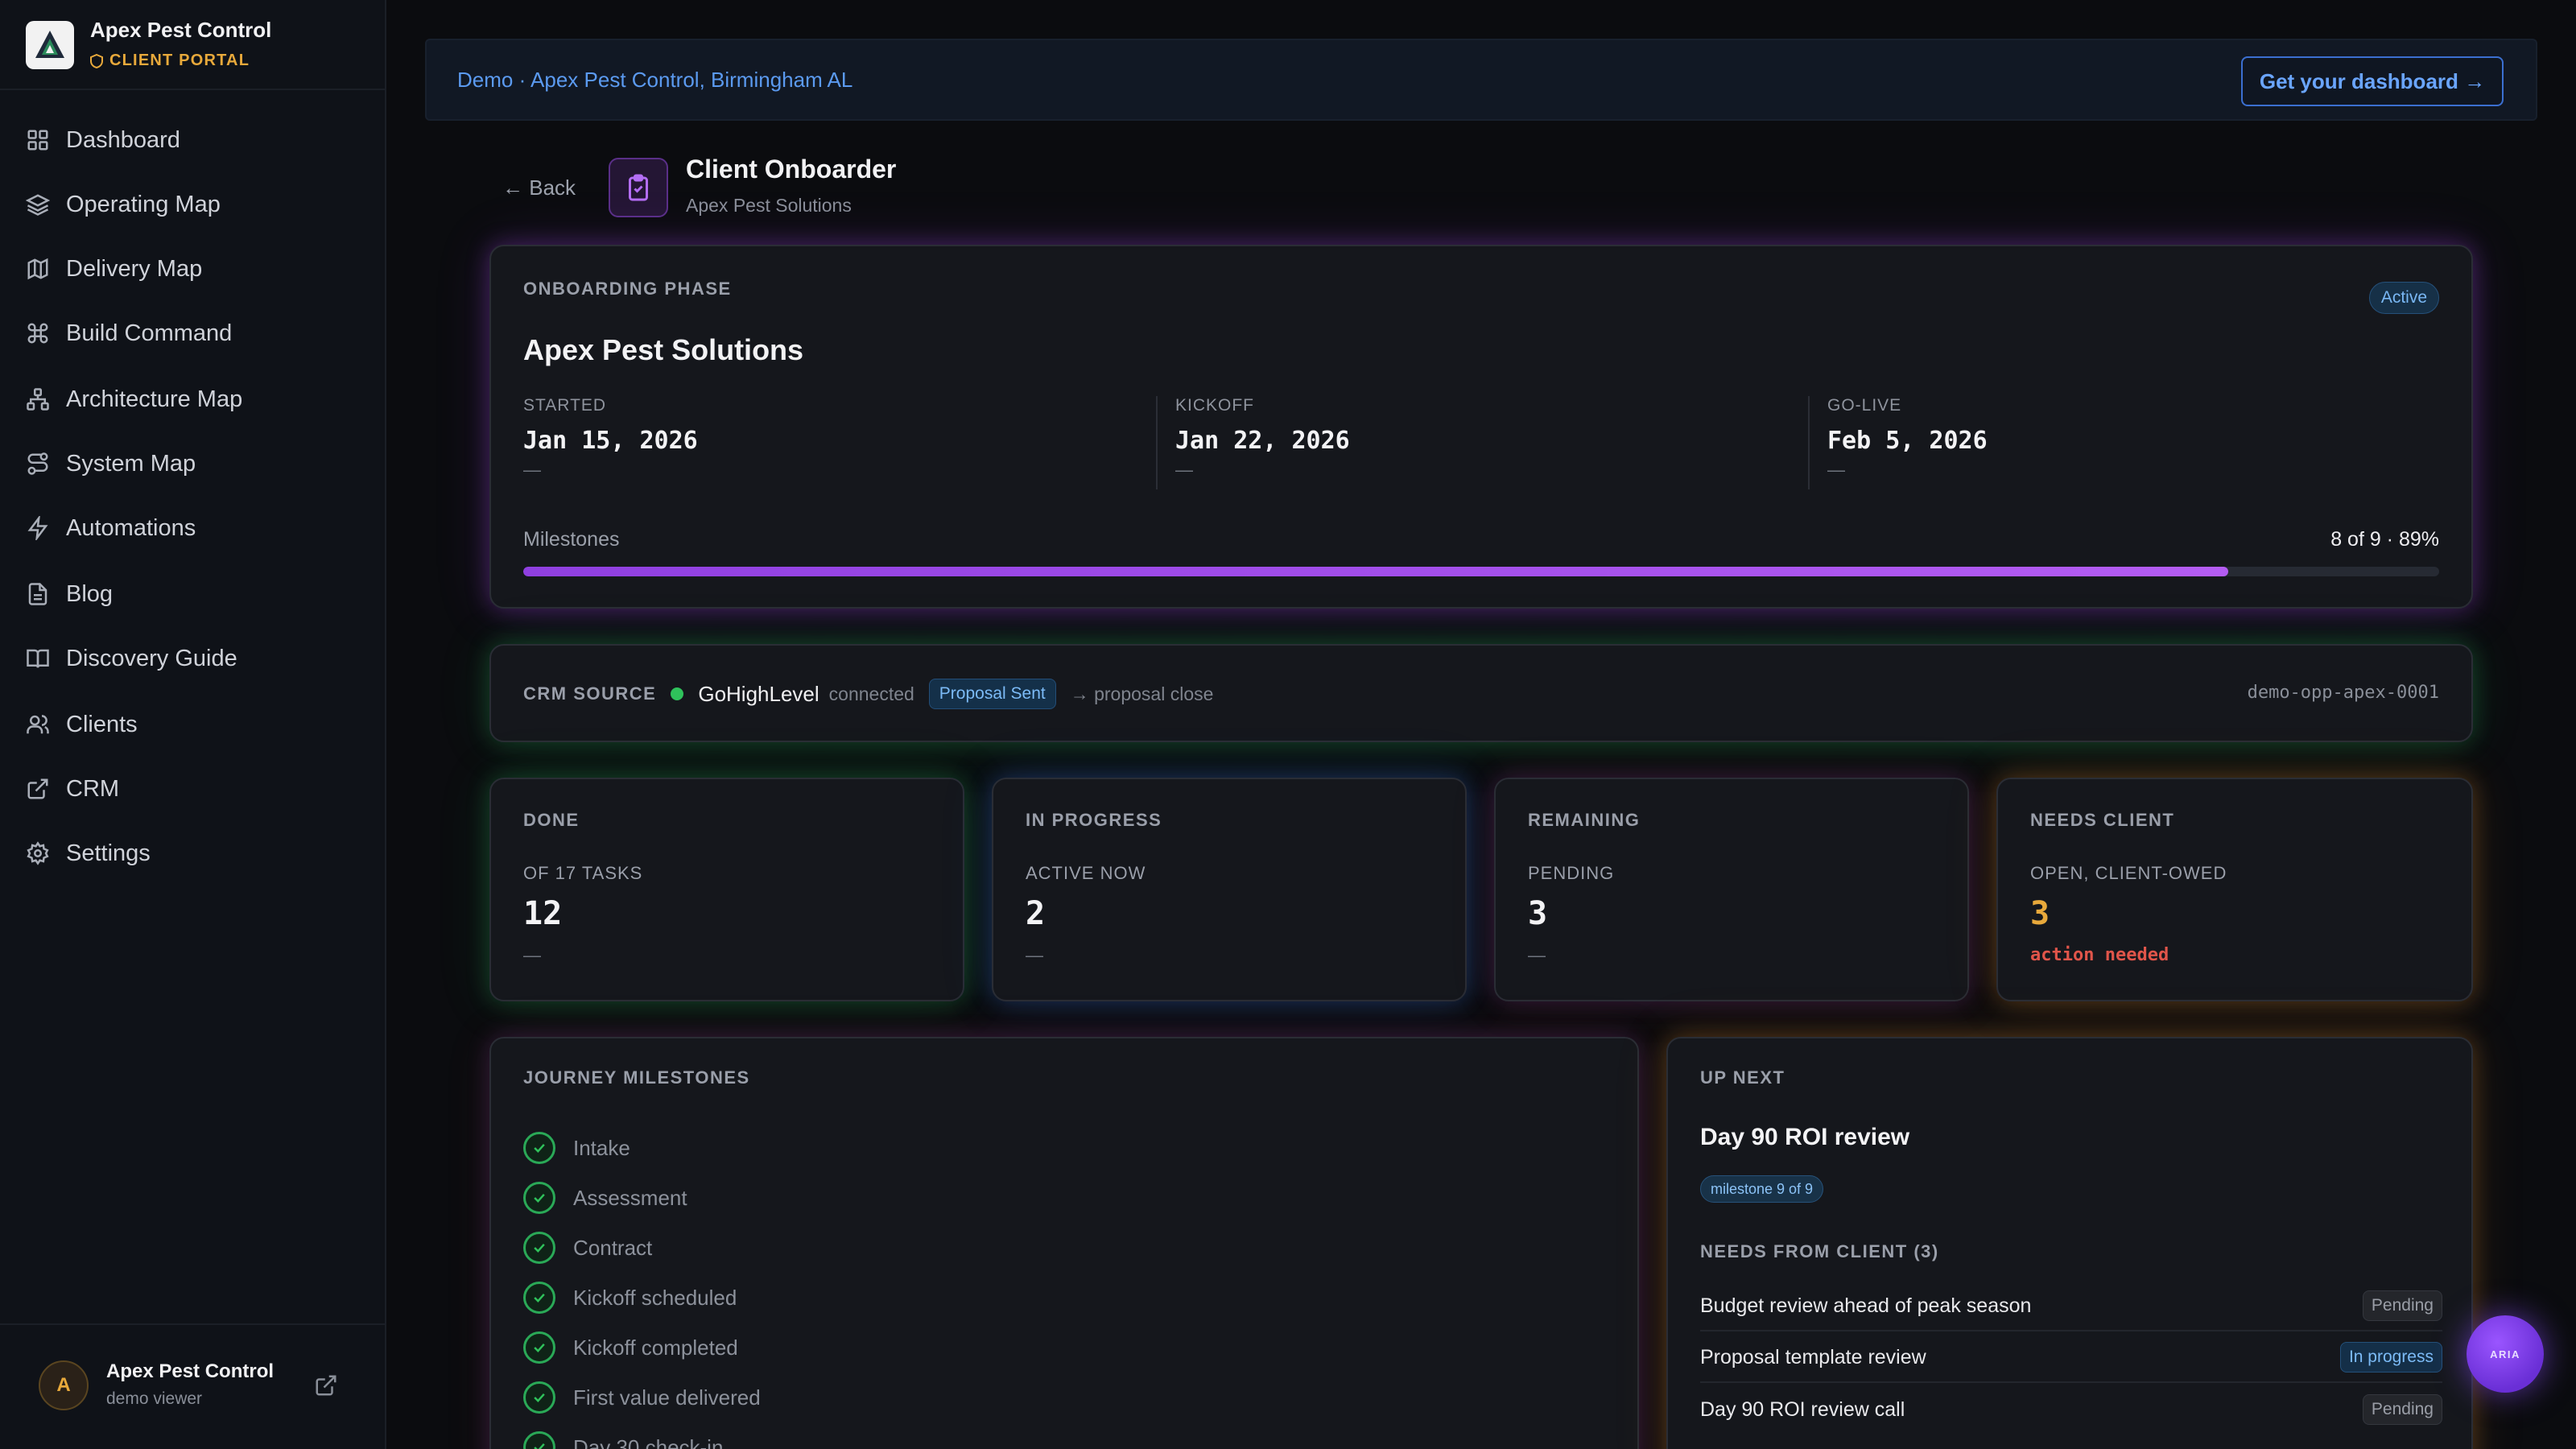 This screenshot has height=1449, width=2576. I want to click on task-label: Day 90 ROI review call, so click(1802, 1409).